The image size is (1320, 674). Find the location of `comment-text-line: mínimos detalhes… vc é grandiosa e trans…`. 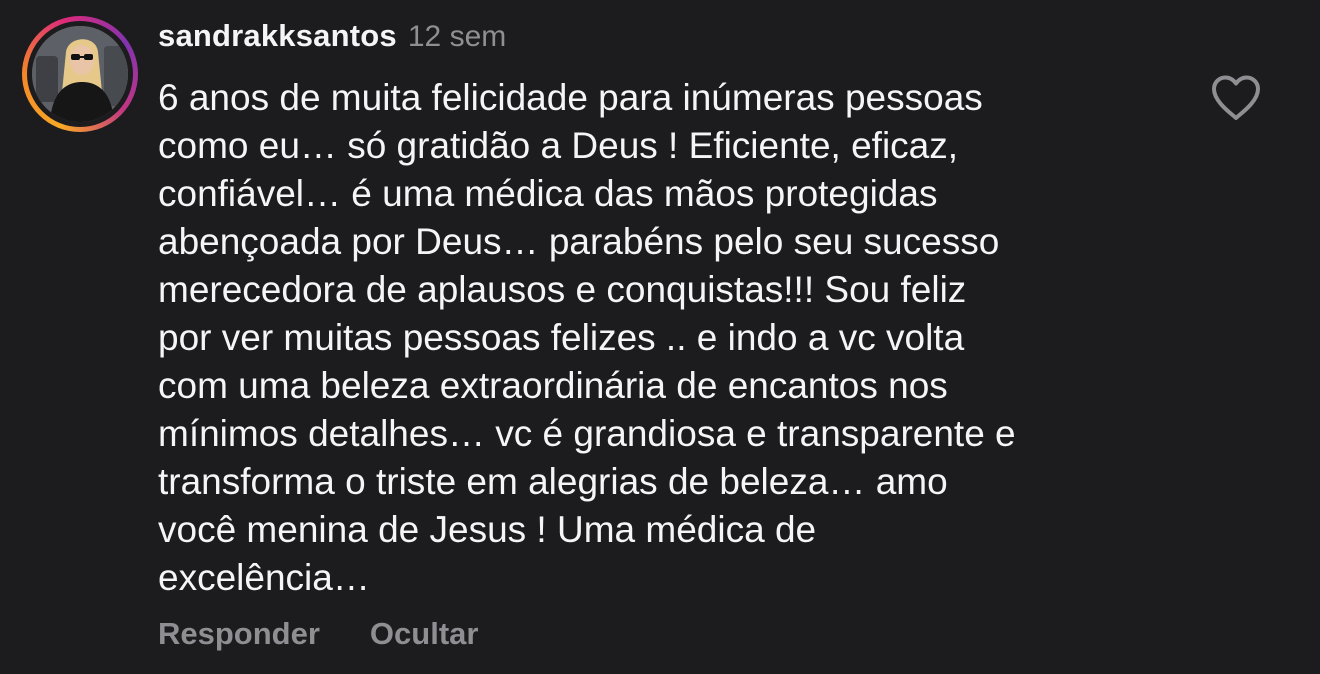

comment-text-line: mínimos detalhes… vc é grandiosa e trans… is located at coordinates (587, 433).